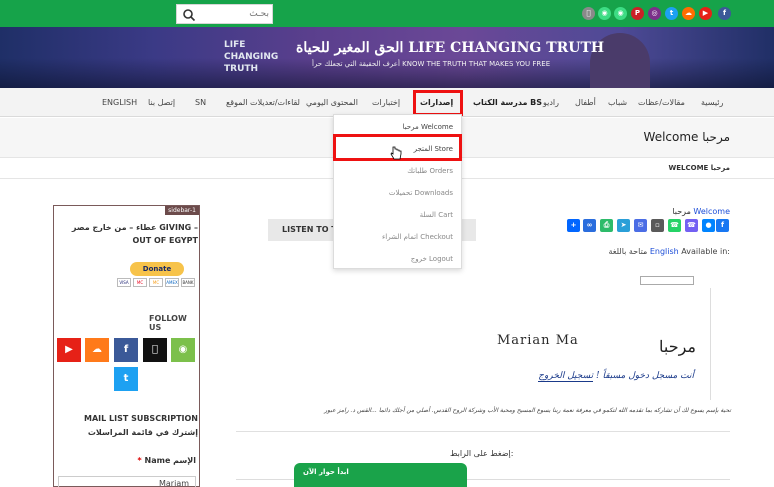 This screenshot has width=774, height=487. I want to click on search-box, so click(224, 14).